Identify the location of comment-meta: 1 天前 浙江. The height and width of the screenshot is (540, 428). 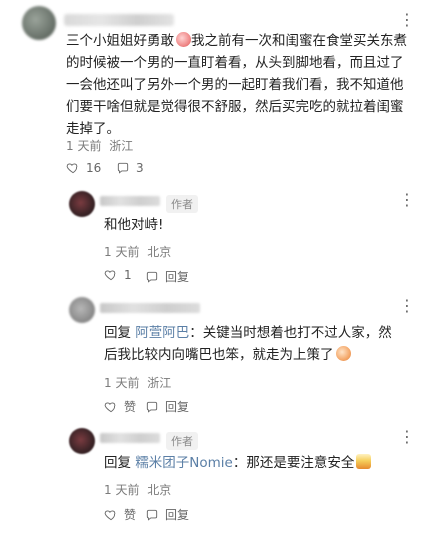
(99, 145).